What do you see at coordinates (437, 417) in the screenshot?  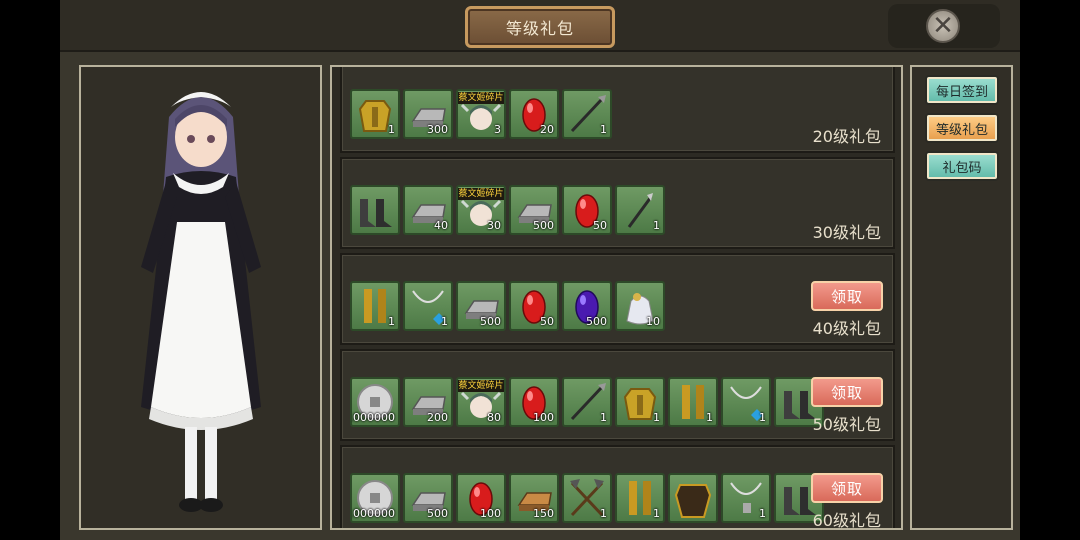 I see `item-count: 200` at bounding box center [437, 417].